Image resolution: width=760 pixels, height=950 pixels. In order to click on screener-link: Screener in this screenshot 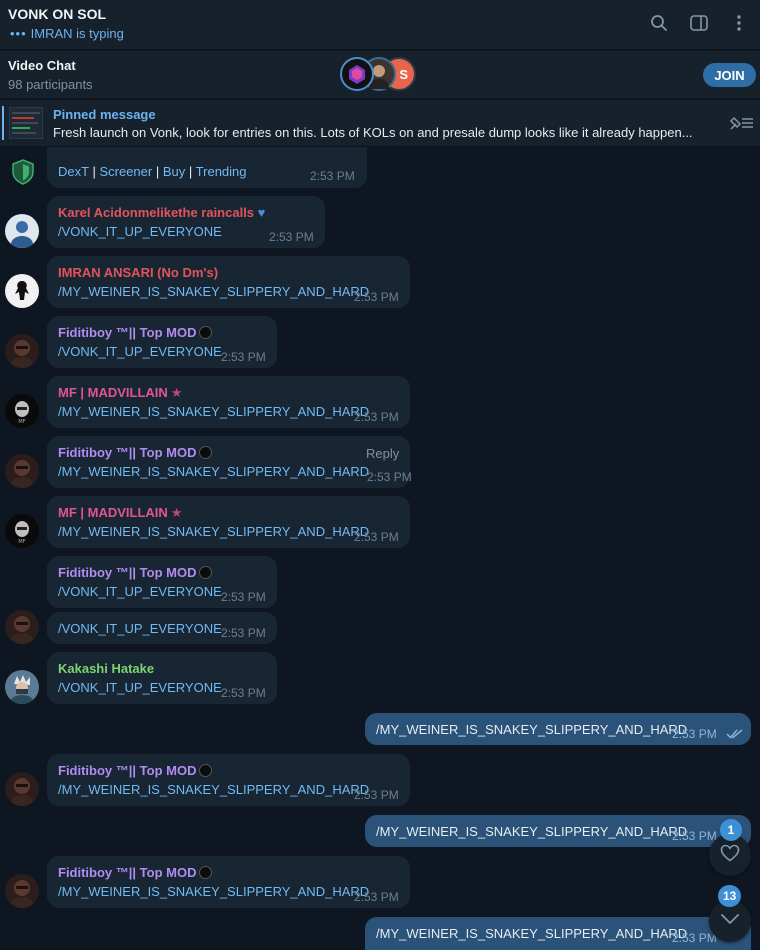, I will do `click(125, 171)`.